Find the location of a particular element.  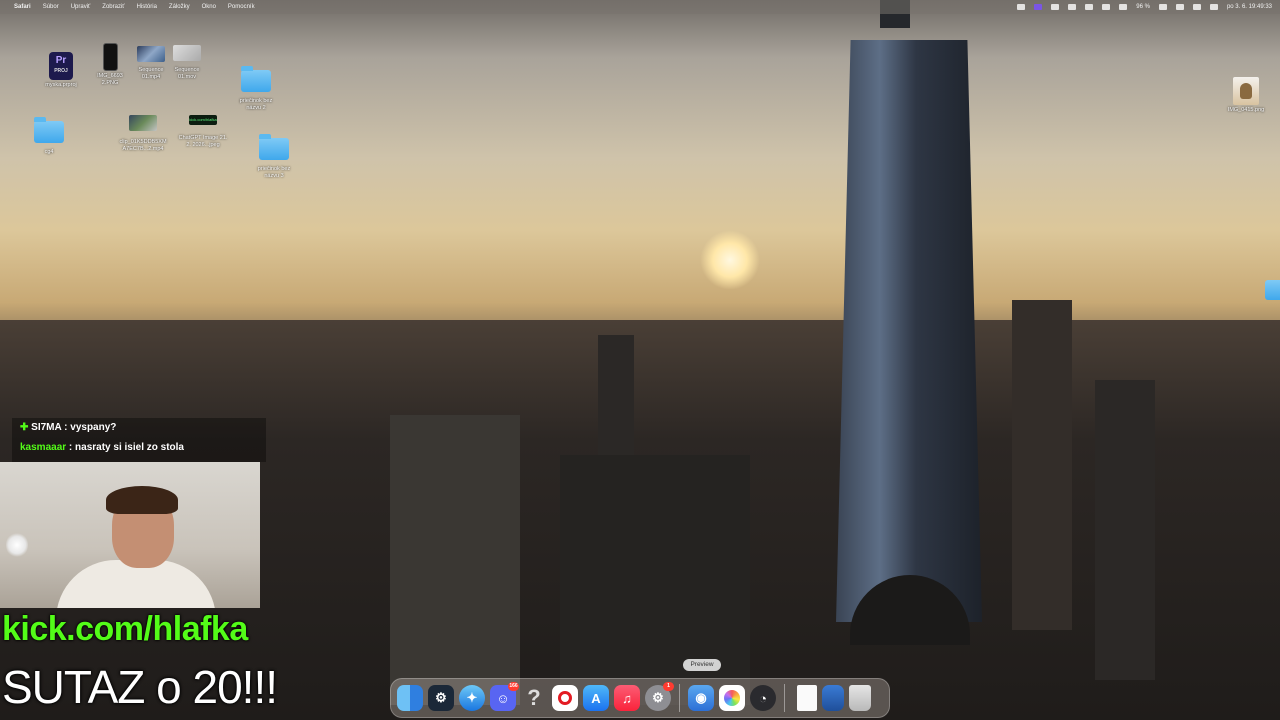

wallpaper-sun is located at coordinates (730, 260).